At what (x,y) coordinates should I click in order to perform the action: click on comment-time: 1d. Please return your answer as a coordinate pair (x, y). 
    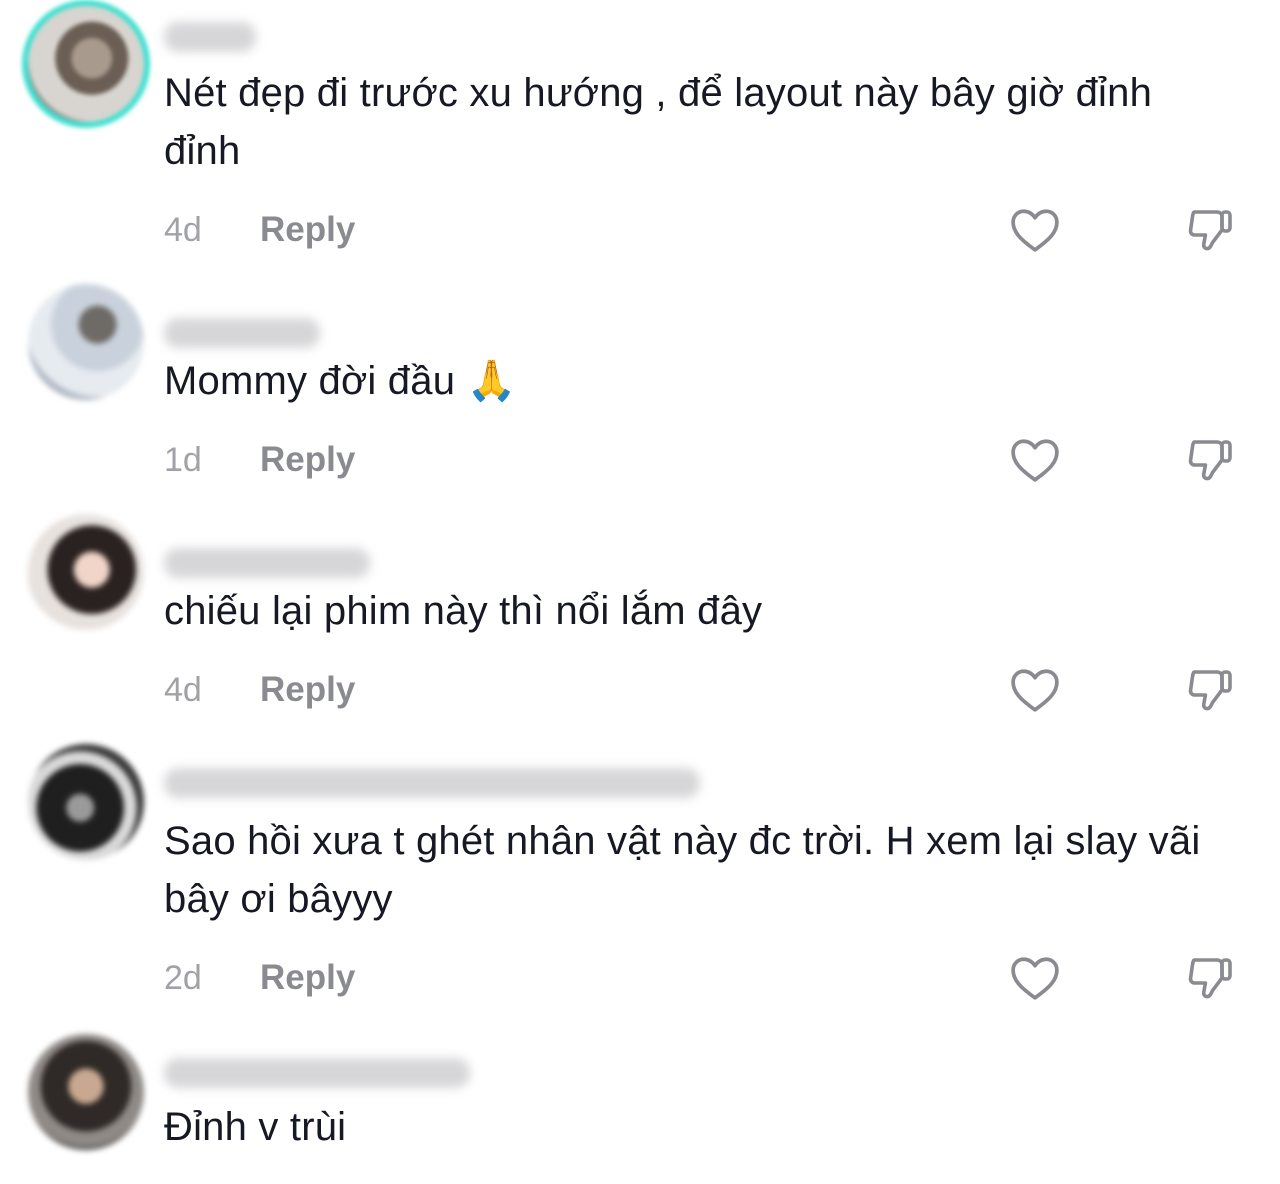
    Looking at the image, I should click on (183, 459).